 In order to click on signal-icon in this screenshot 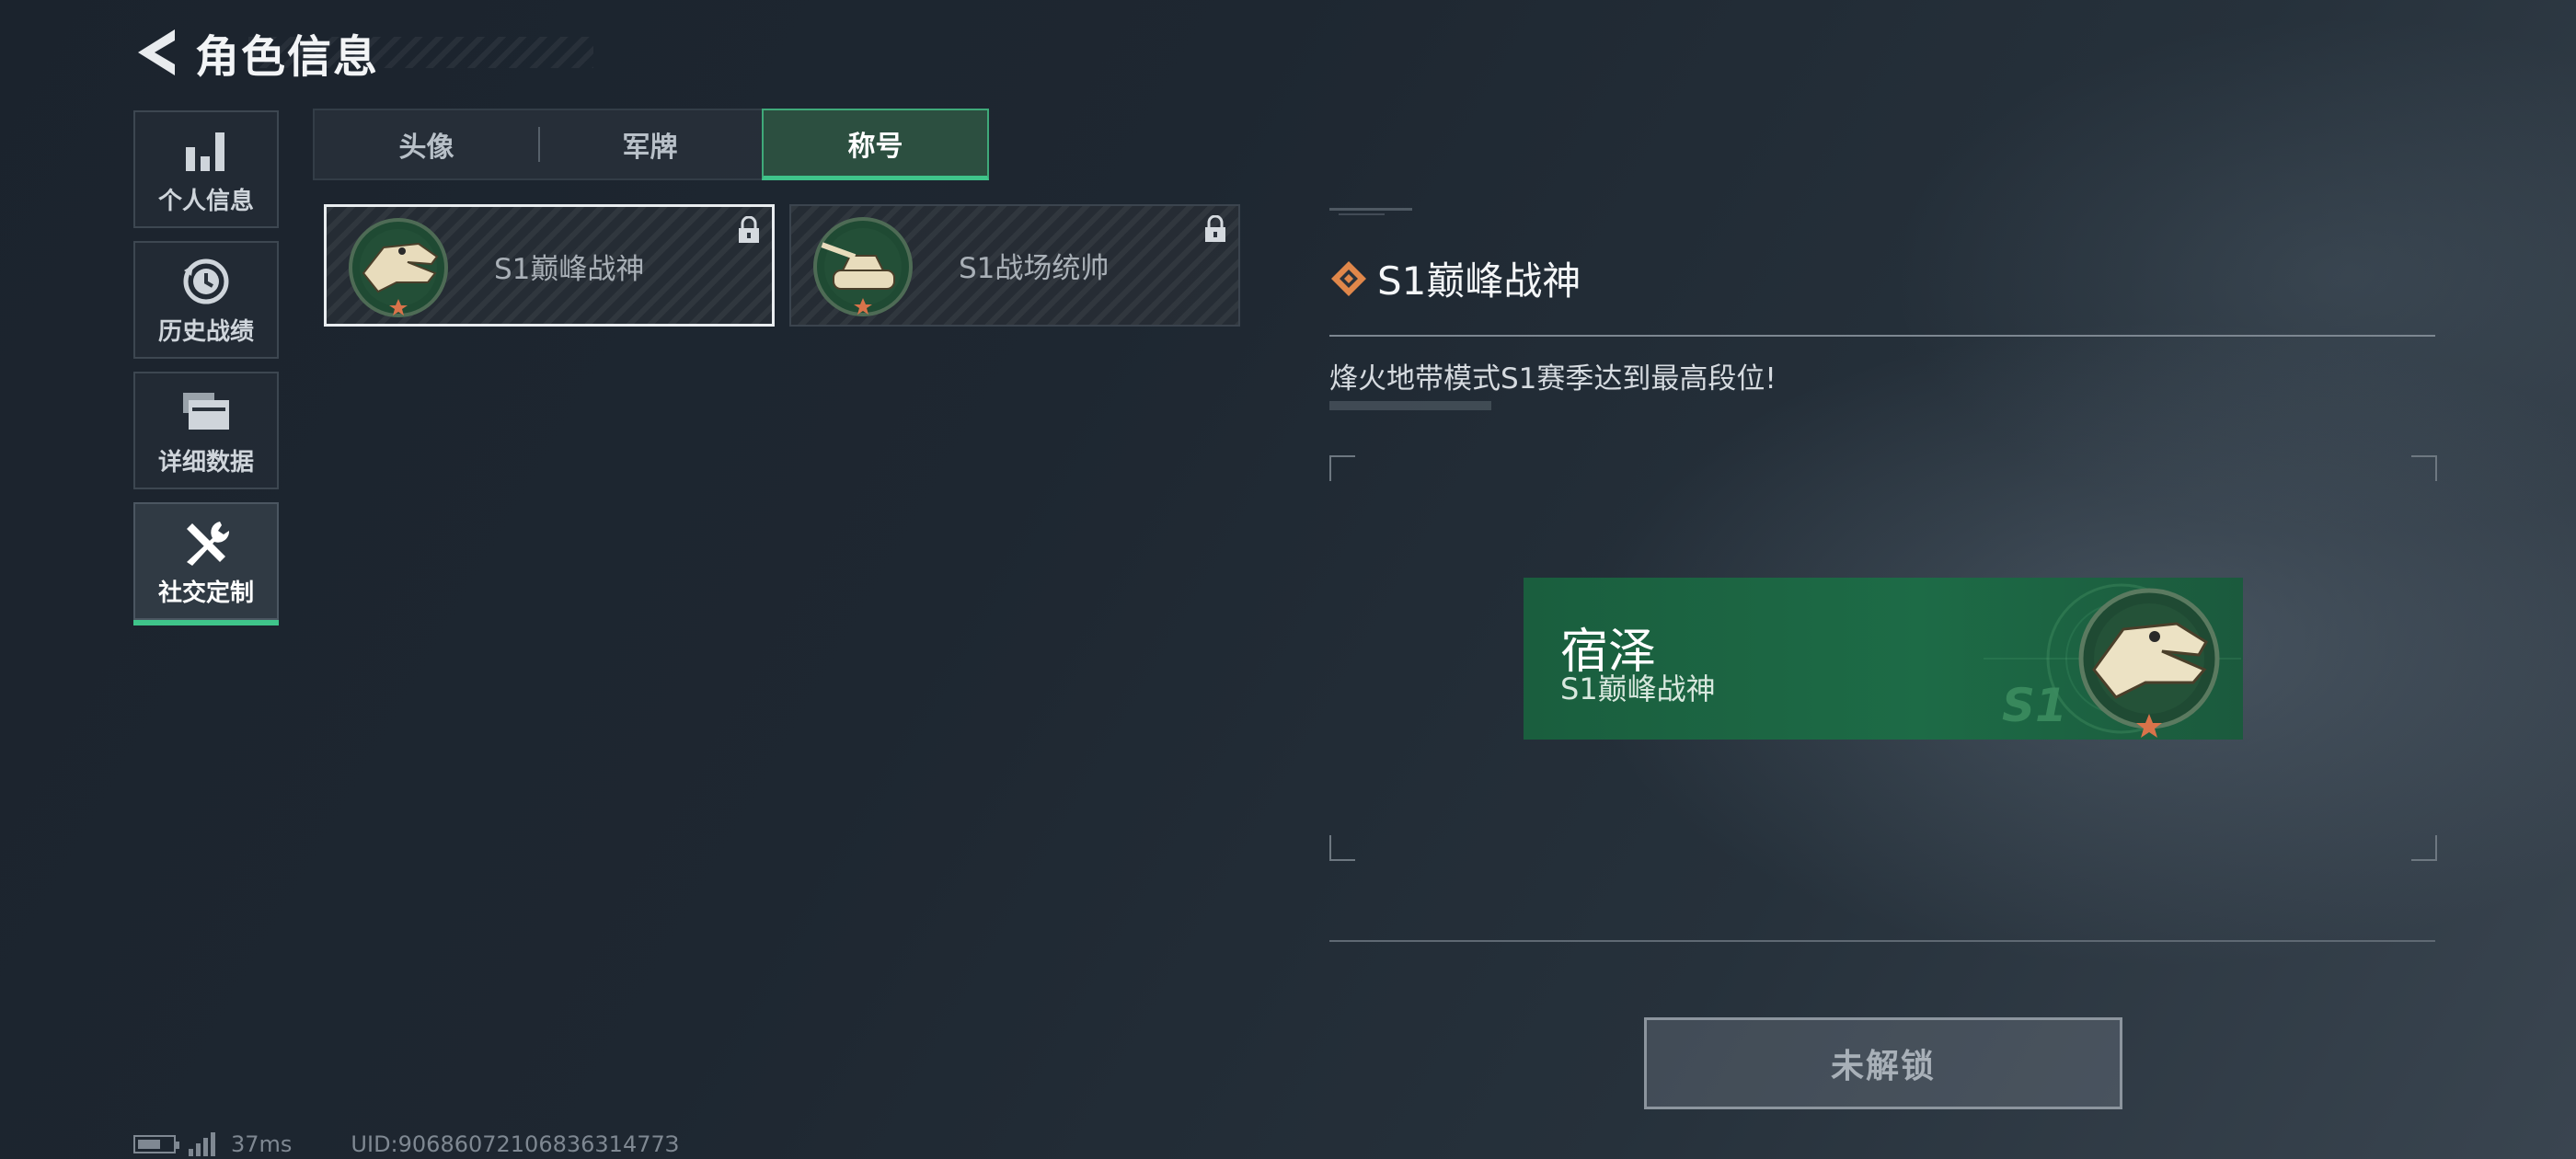, I will do `click(203, 1144)`.